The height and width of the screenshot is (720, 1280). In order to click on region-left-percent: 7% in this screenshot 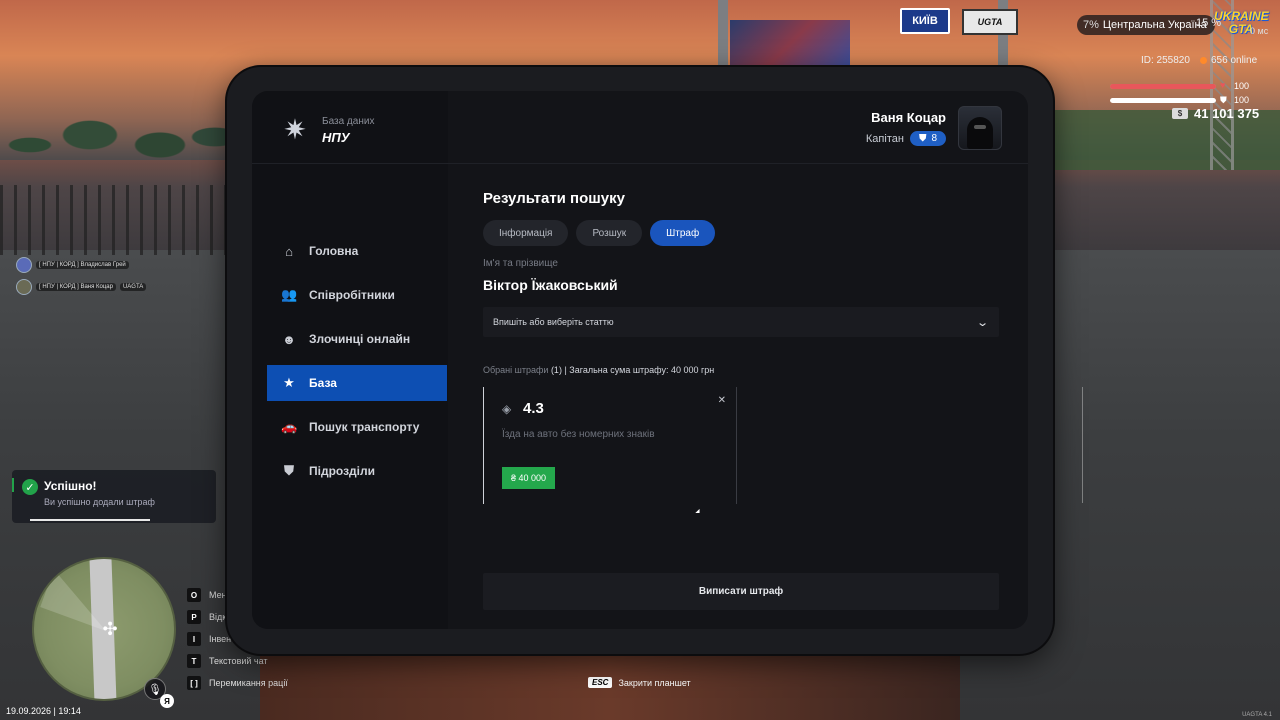, I will do `click(1091, 25)`.